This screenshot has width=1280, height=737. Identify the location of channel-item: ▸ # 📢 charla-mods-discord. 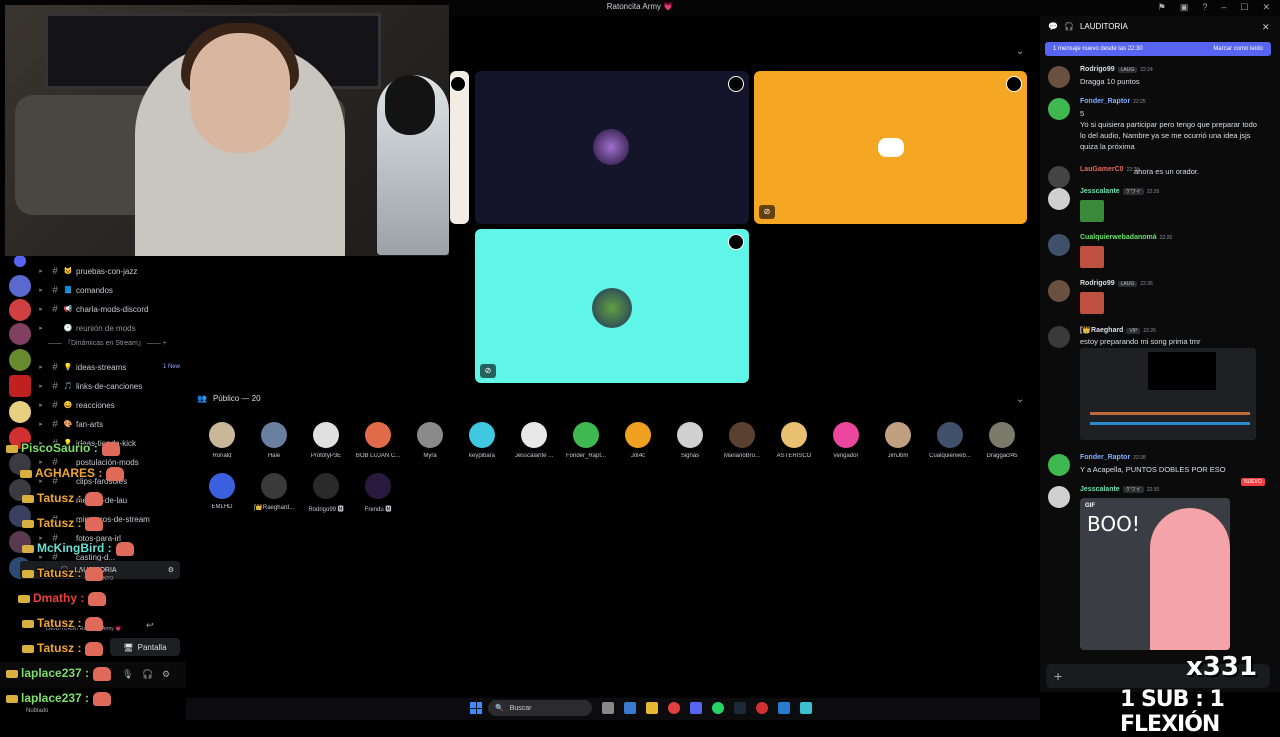
(110, 309).